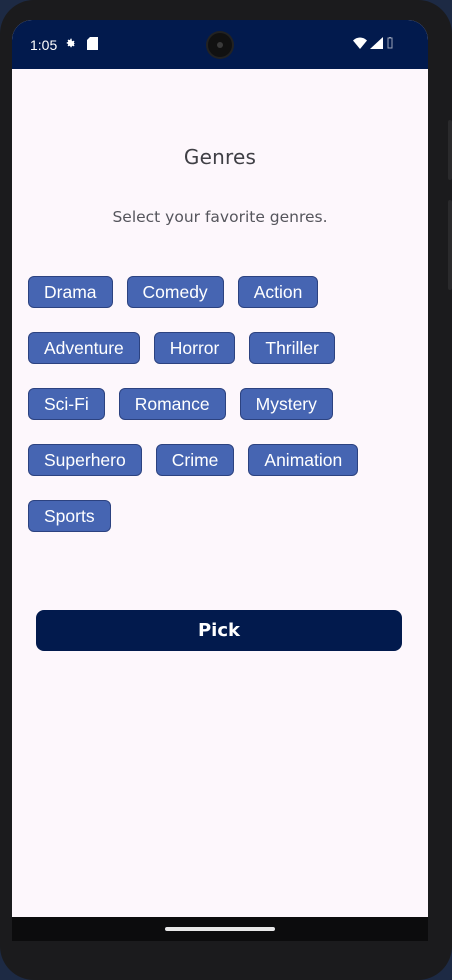  I want to click on genre-chip-sci-fi: Sci-Fi, so click(66, 404).